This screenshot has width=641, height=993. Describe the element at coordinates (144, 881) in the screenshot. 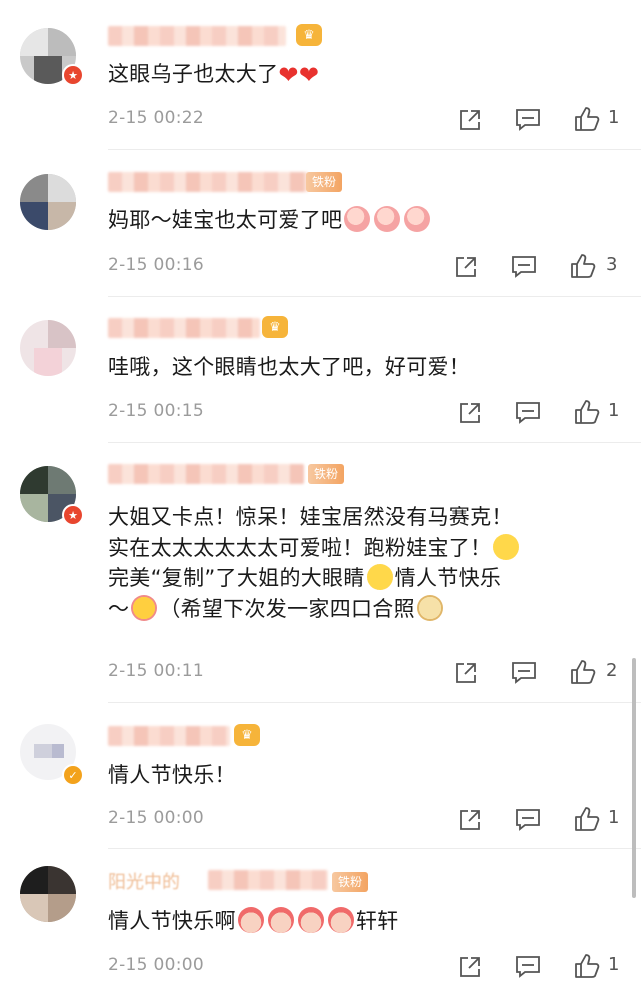

I see `username: 阳光中的` at that location.